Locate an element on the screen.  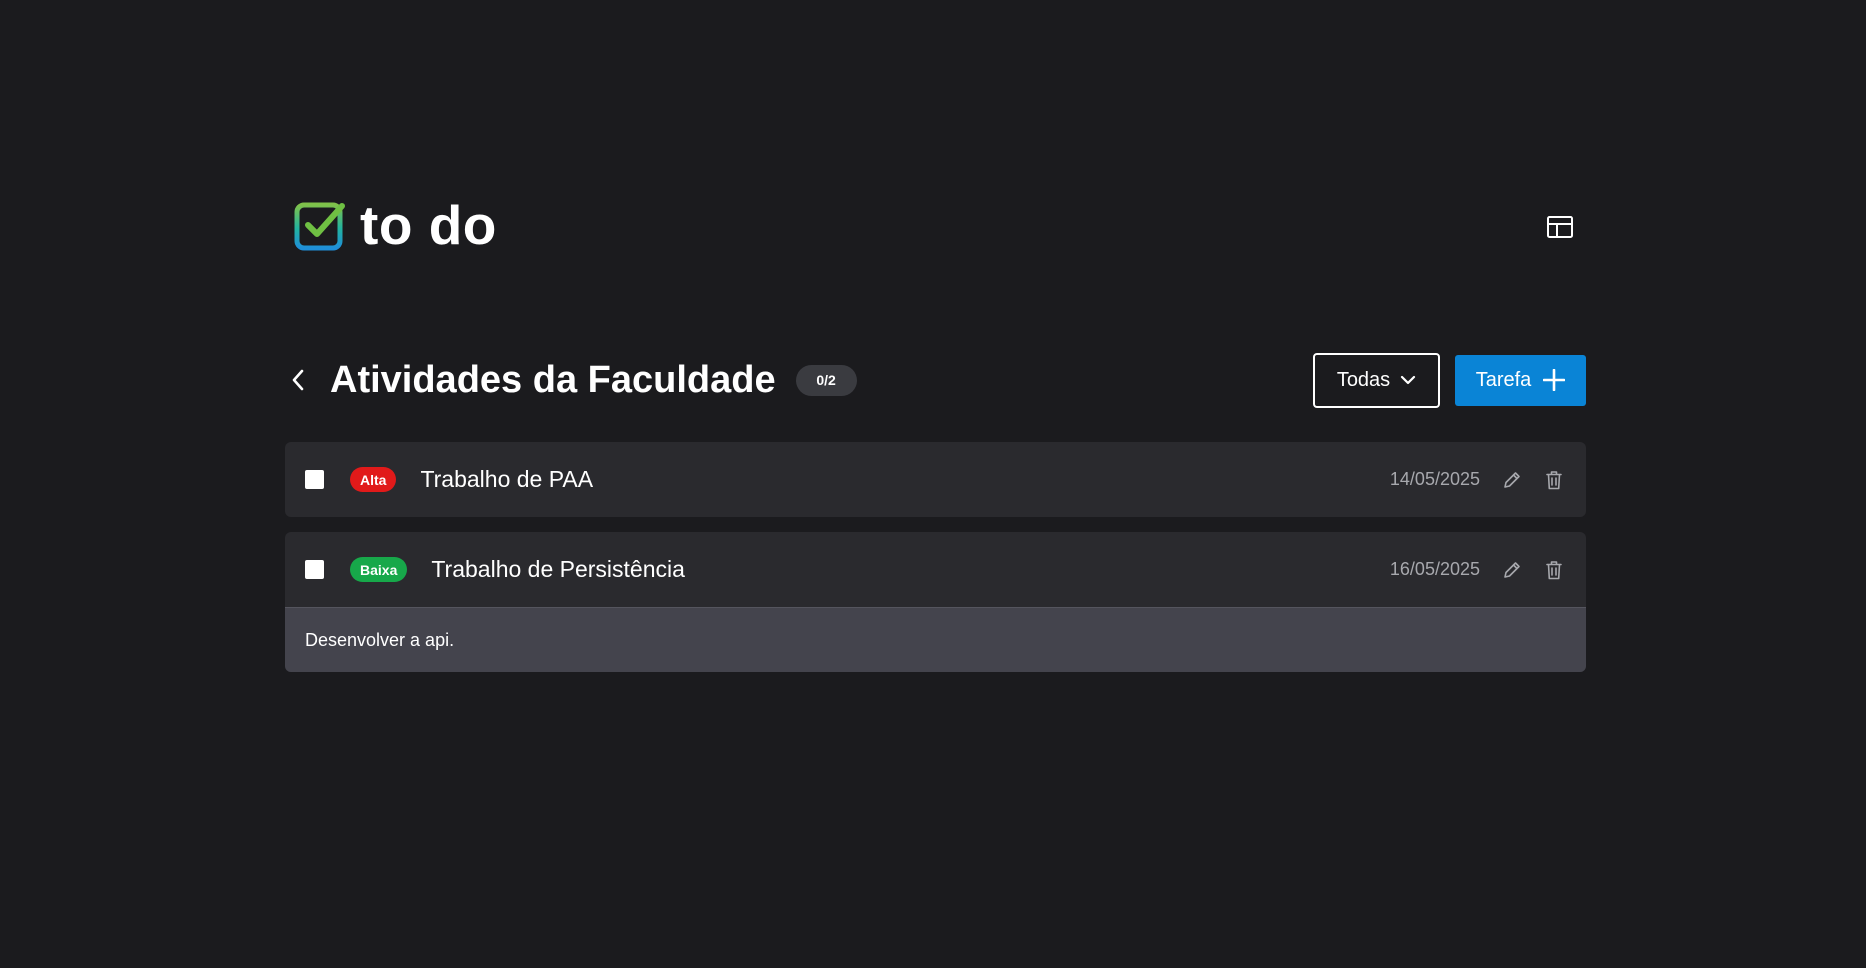
task-date: 16/05/2025 is located at coordinates (1434, 569).